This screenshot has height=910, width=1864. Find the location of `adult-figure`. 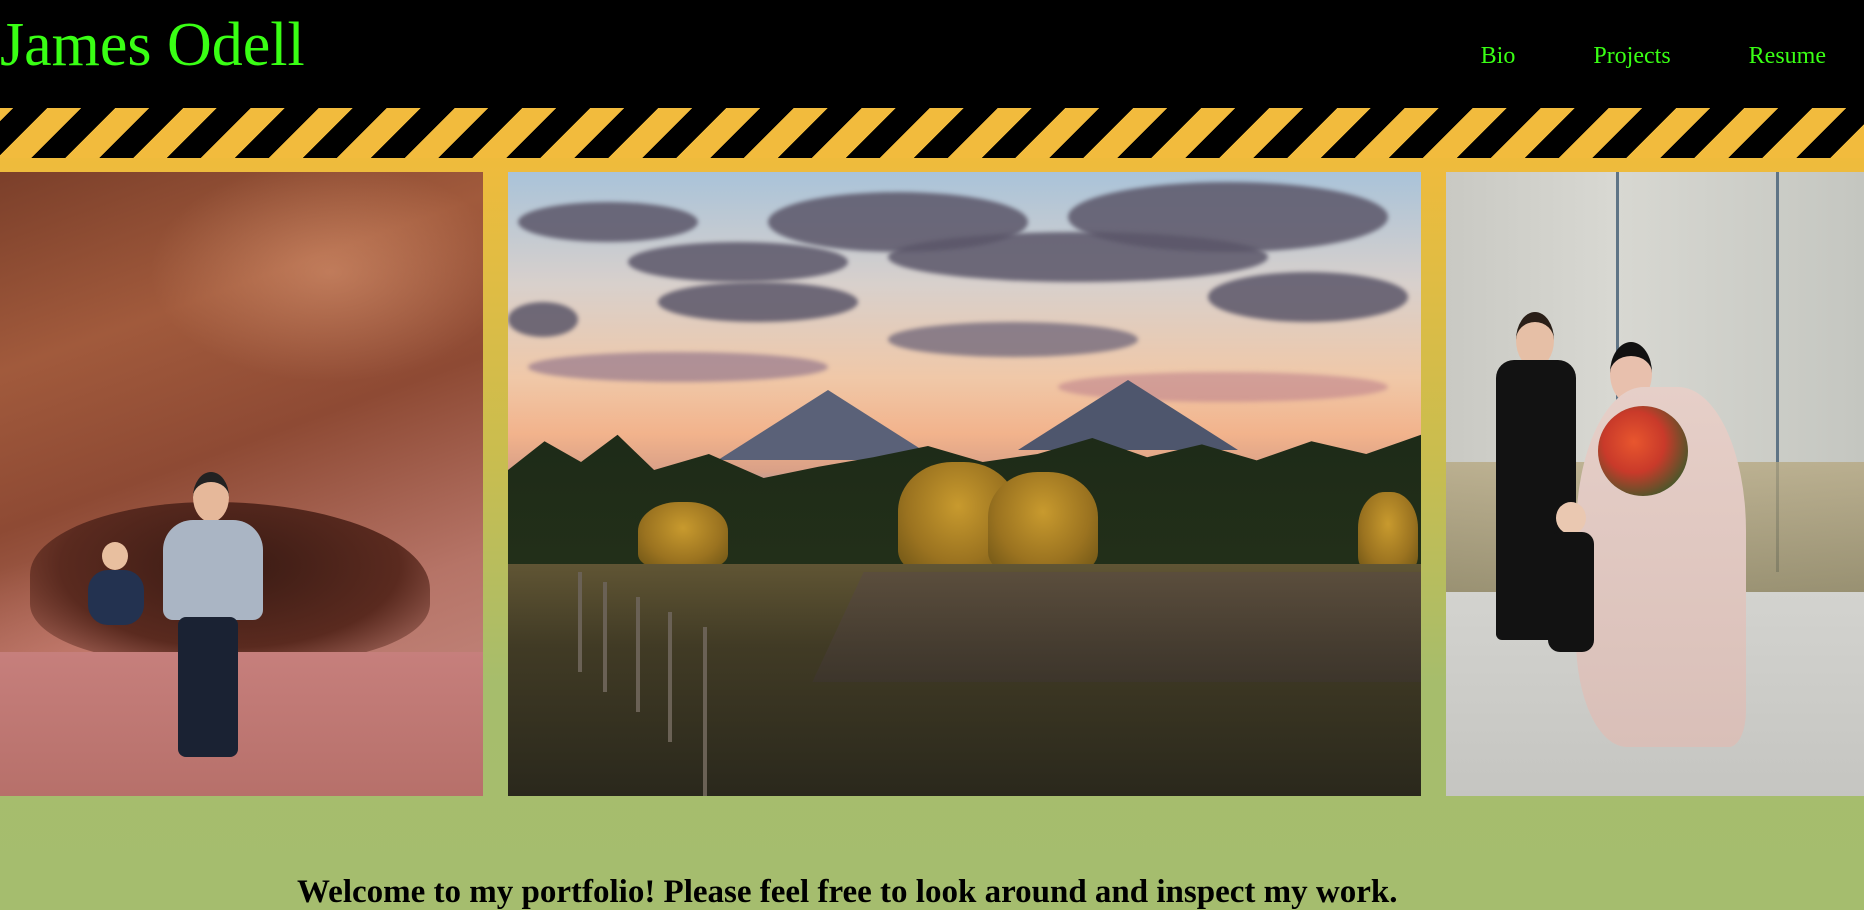

adult-figure is located at coordinates (213, 617).